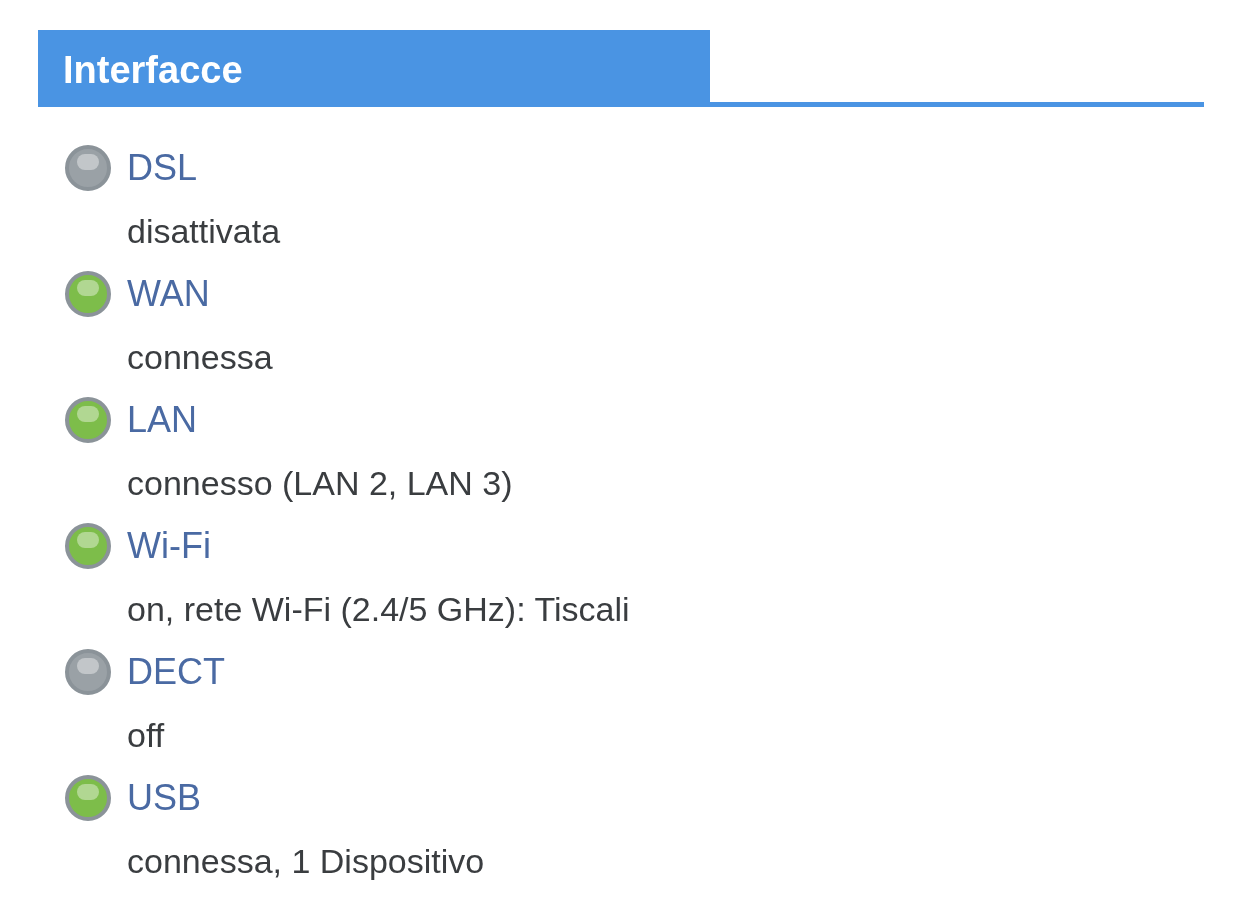  I want to click on interface-status: off, so click(146, 735).